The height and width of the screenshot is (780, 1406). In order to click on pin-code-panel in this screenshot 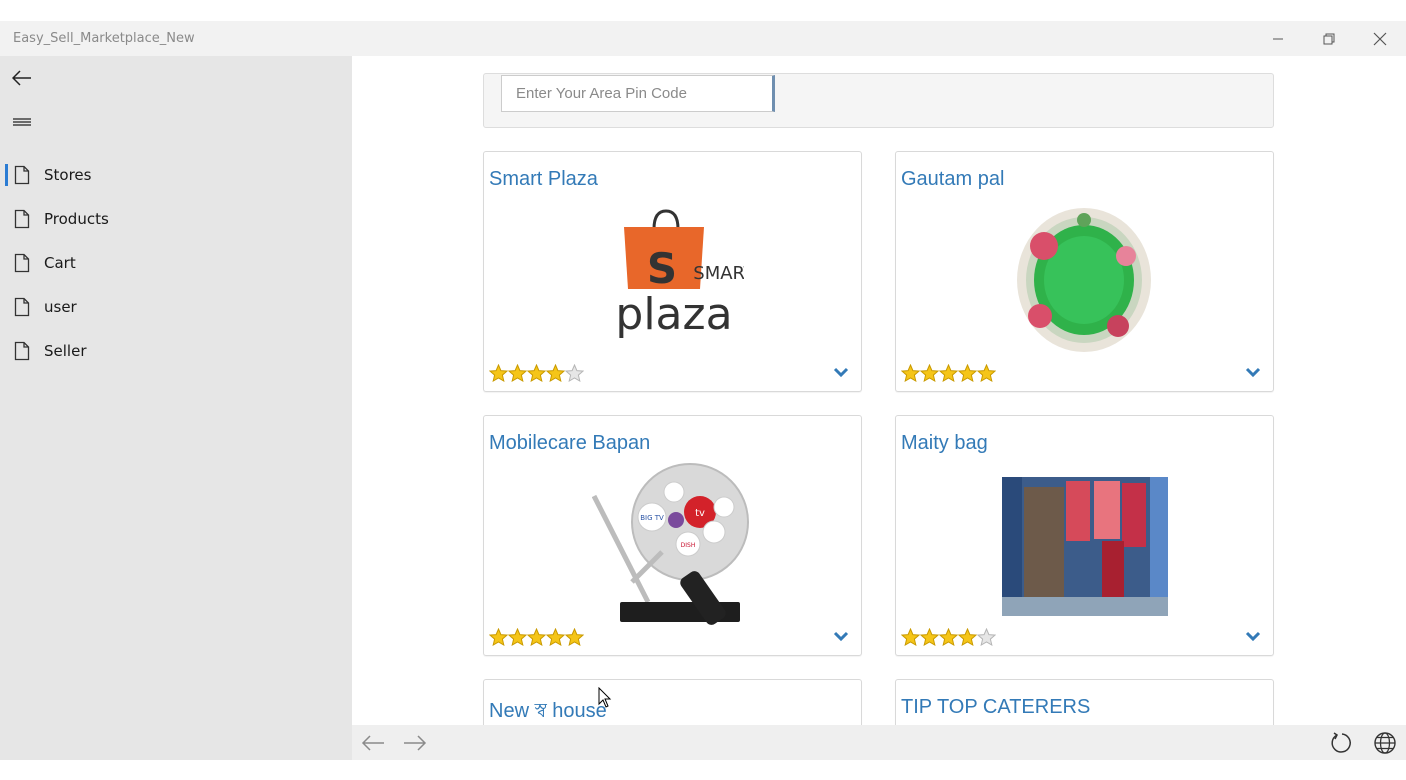, I will do `click(878, 100)`.